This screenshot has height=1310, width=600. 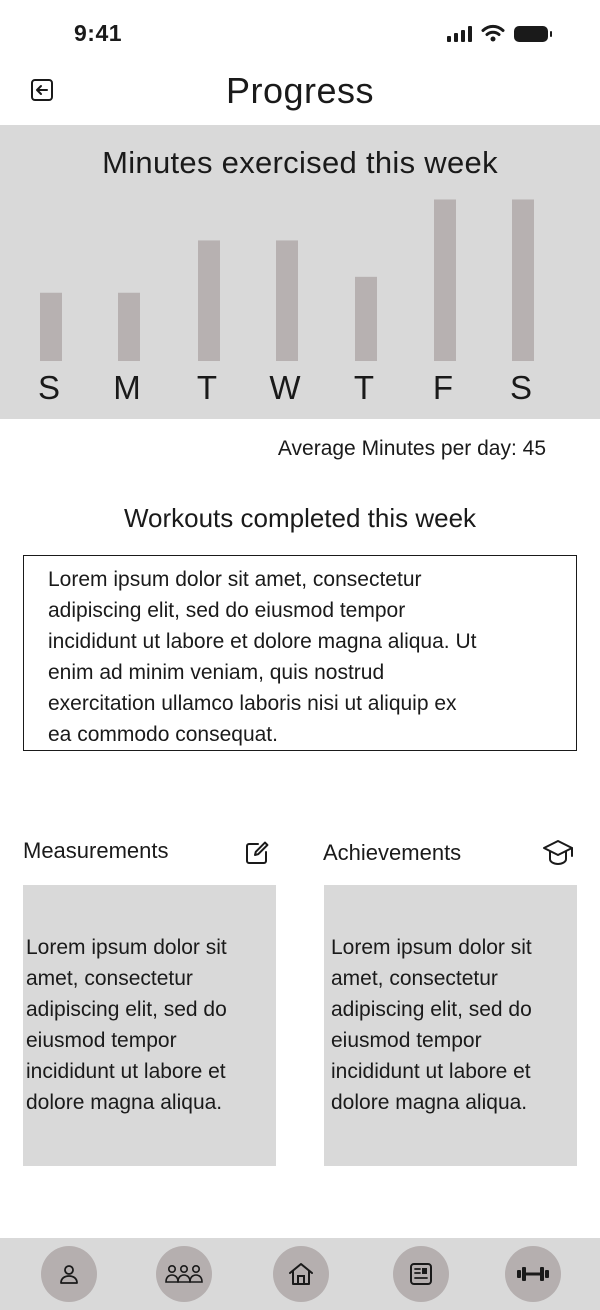 I want to click on dumbbell-icon, so click(x=533, y=1274).